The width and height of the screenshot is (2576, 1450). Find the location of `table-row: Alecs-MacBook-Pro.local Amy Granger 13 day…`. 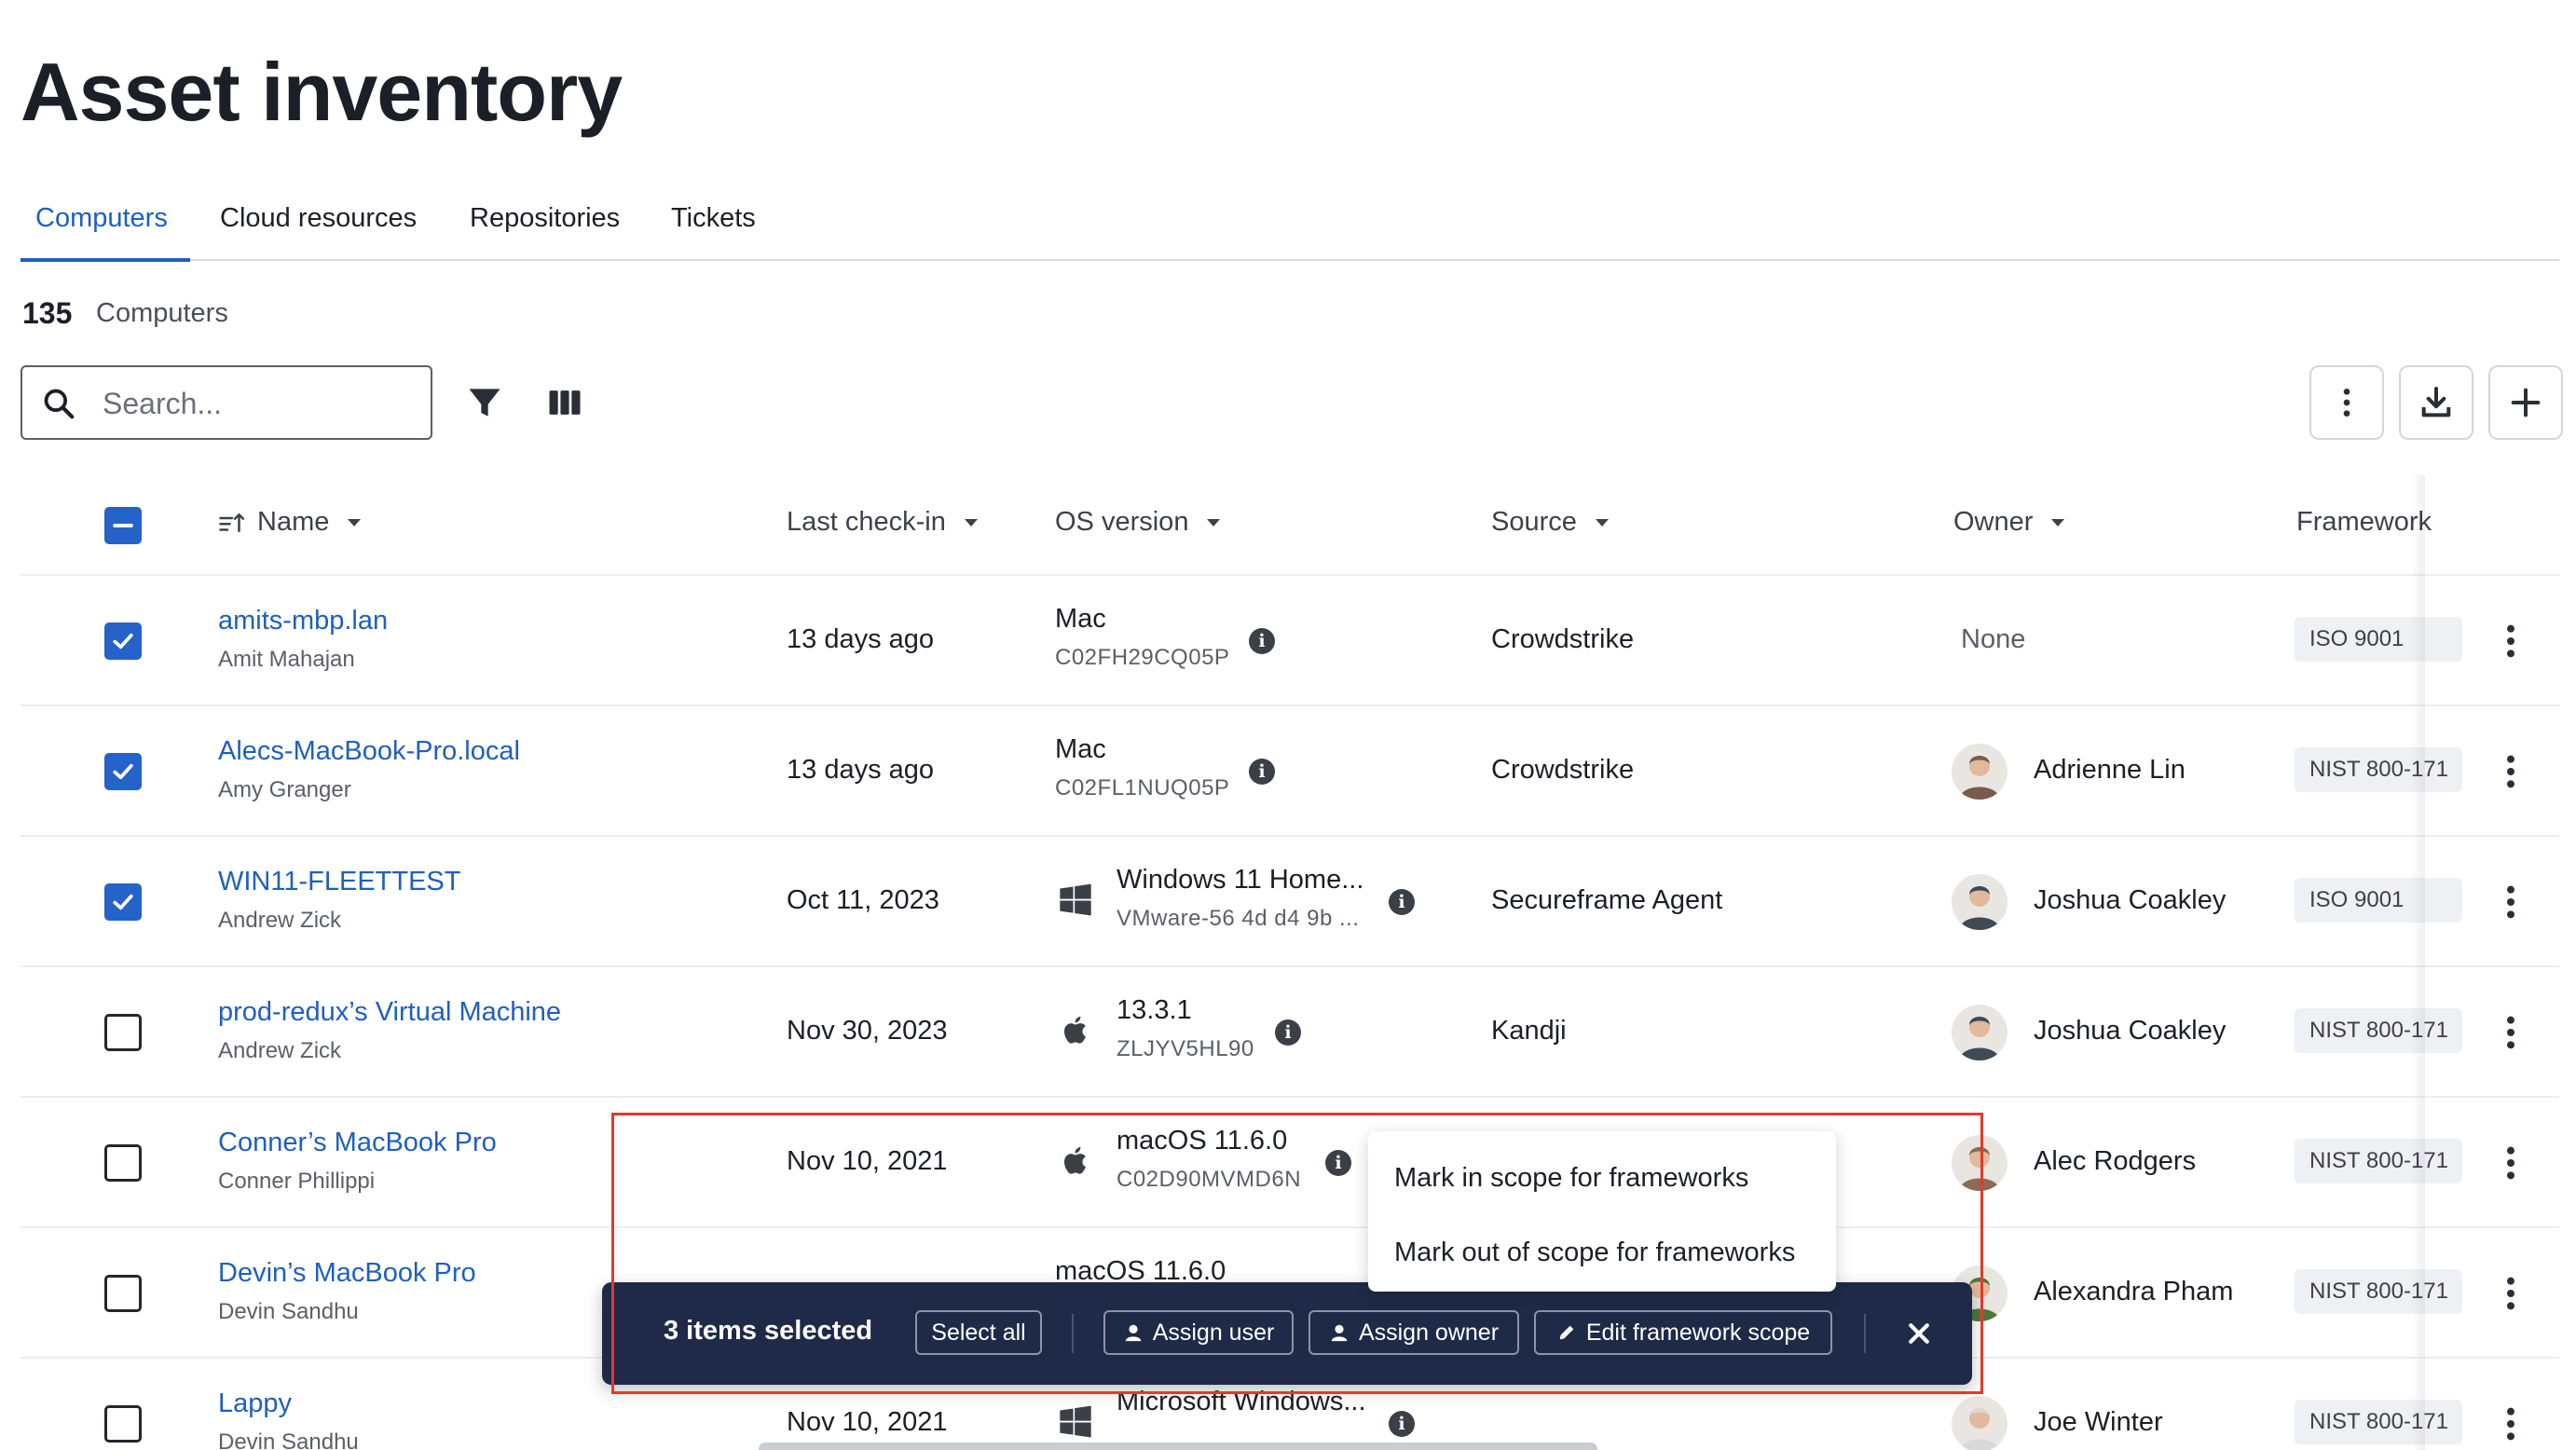

table-row: Alecs-MacBook-Pro.local Amy Granger 13 day… is located at coordinates (1290, 772).